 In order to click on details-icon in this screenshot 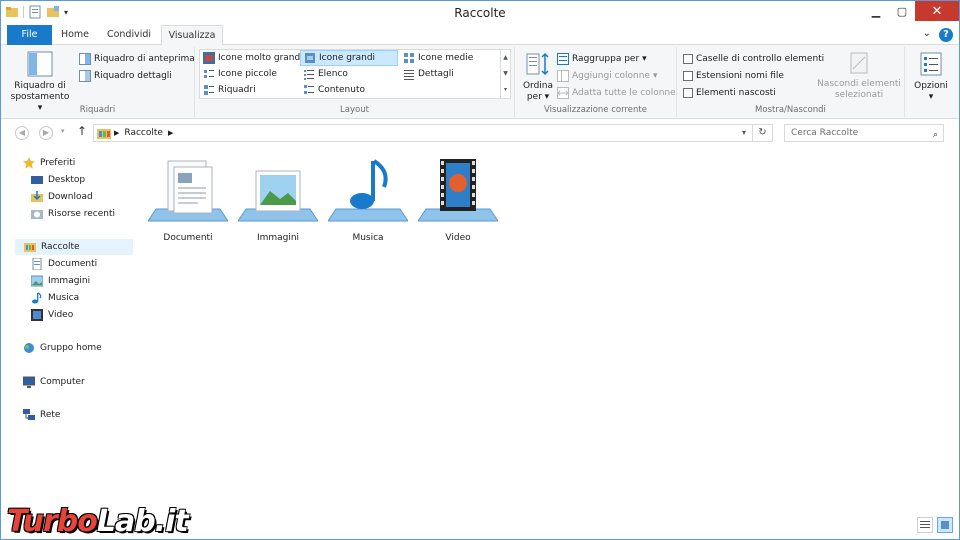, I will do `click(409, 74)`.